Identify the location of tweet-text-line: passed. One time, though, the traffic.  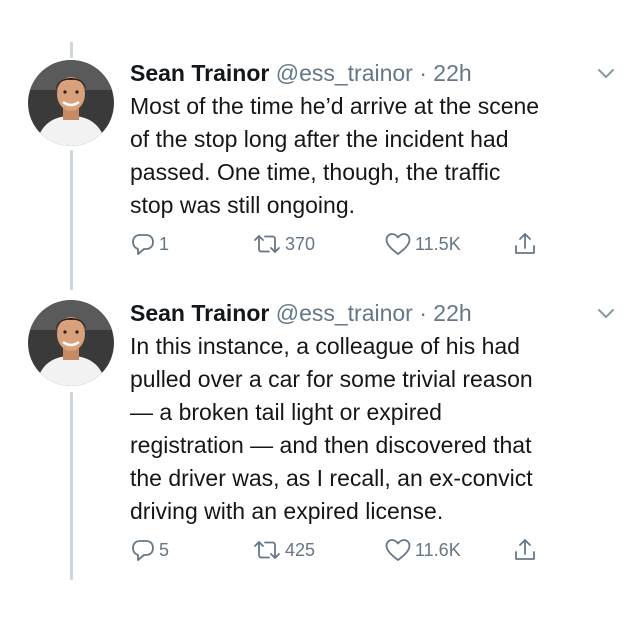
(315, 172).